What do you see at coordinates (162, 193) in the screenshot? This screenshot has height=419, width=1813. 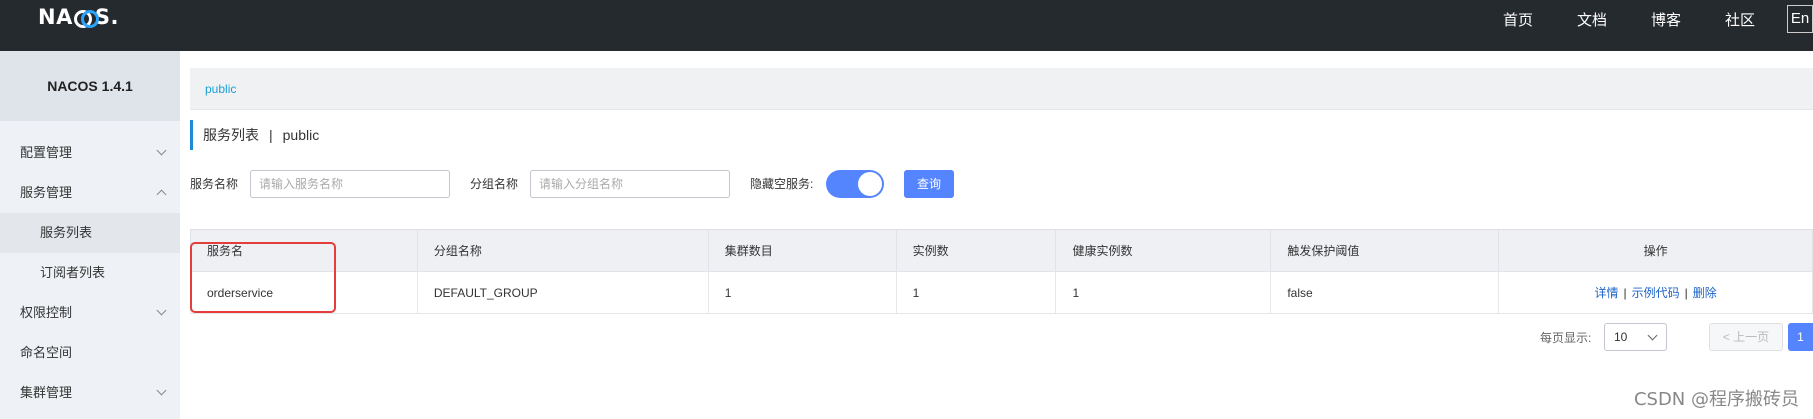 I see `chevron-up-icon` at bounding box center [162, 193].